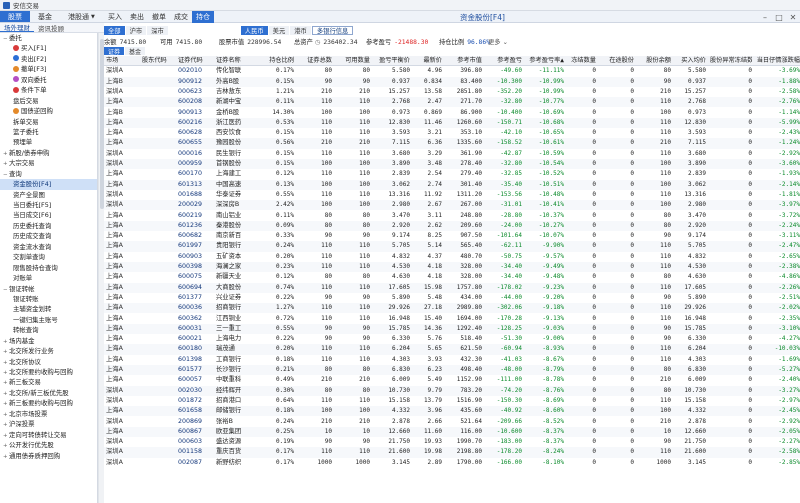 The image size is (800, 503). I want to click on toolbar-button-4: 持仓, so click(203, 17).